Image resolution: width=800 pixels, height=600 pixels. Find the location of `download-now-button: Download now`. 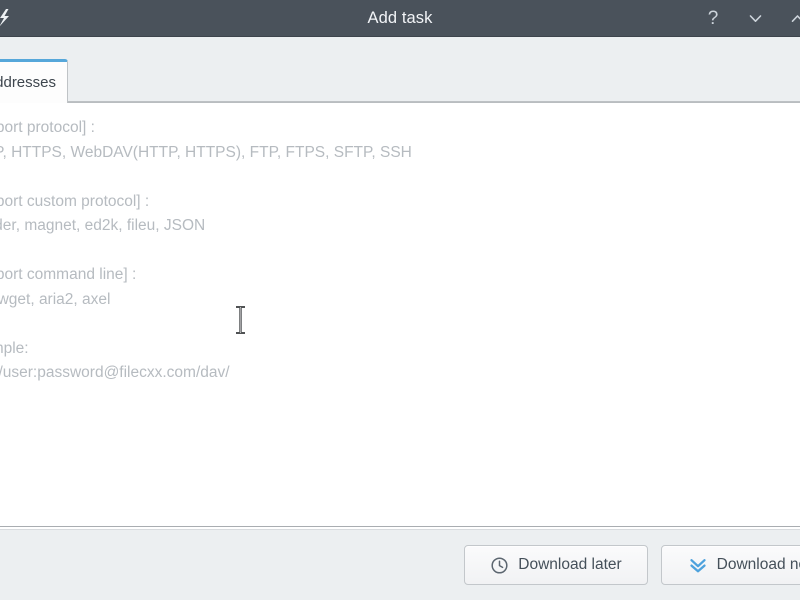

download-now-button: Download now is located at coordinates (730, 565).